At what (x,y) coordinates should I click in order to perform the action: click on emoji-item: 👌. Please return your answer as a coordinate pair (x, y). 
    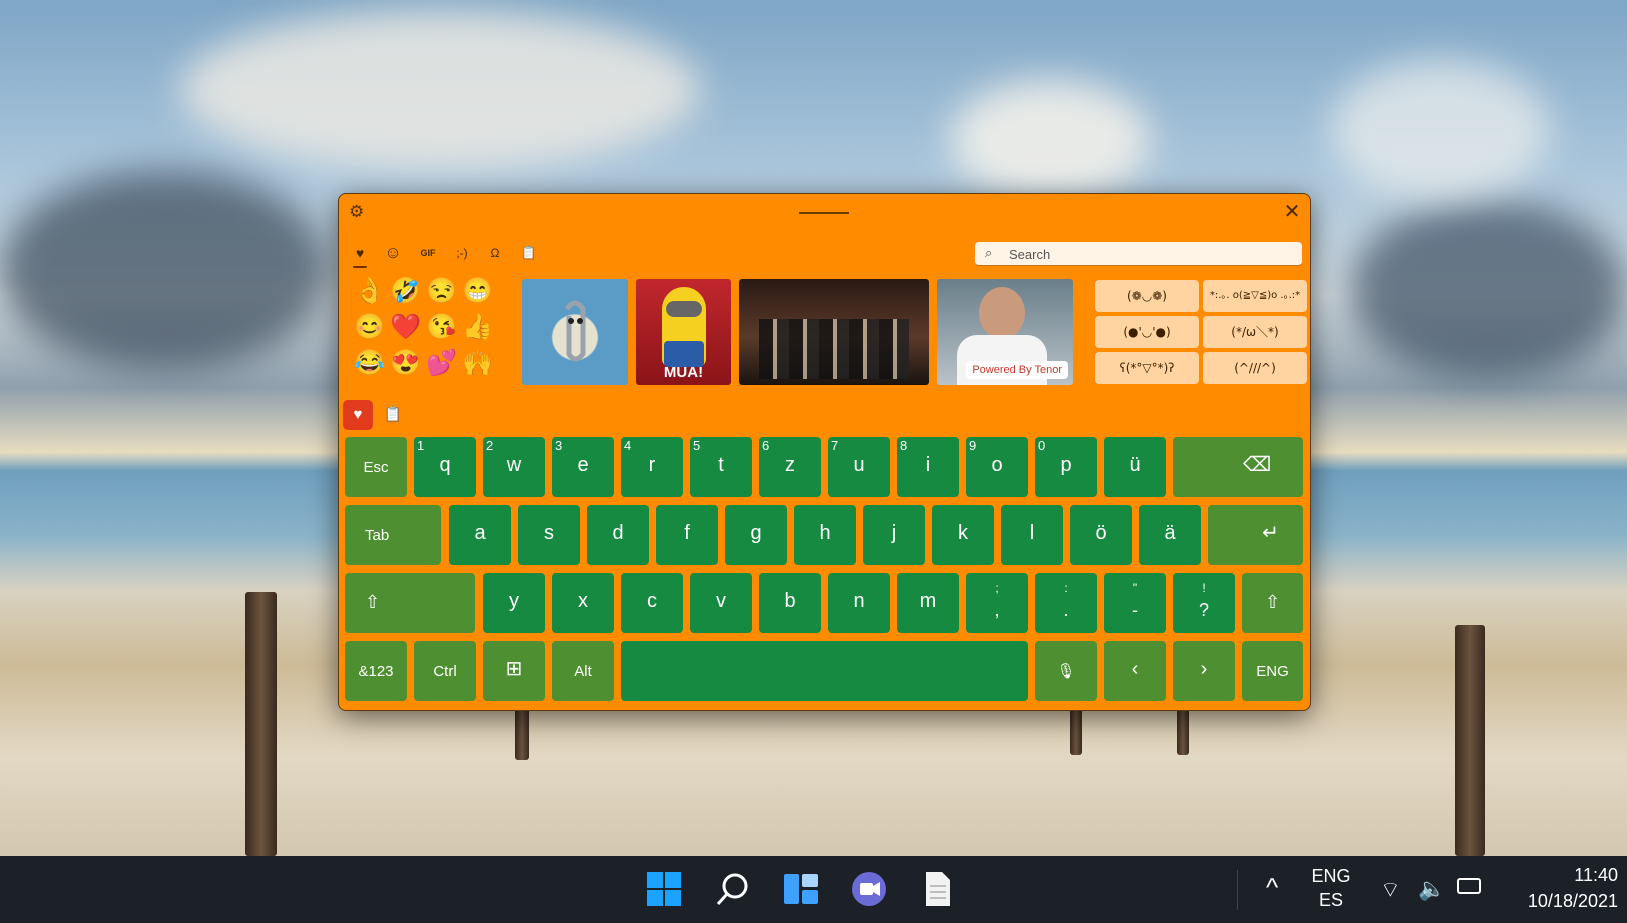
    Looking at the image, I should click on (370, 291).